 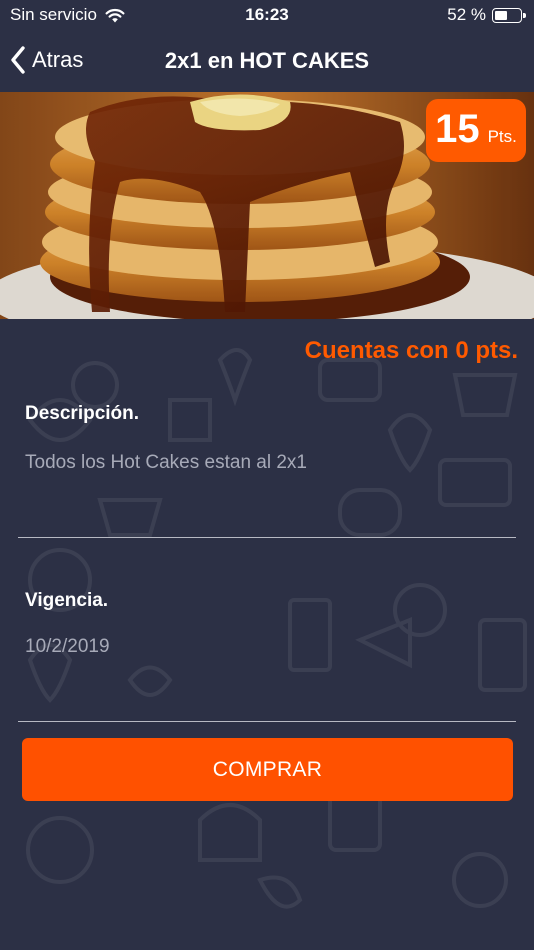 What do you see at coordinates (466, 14) in the screenshot?
I see `battery-percent: 52 %` at bounding box center [466, 14].